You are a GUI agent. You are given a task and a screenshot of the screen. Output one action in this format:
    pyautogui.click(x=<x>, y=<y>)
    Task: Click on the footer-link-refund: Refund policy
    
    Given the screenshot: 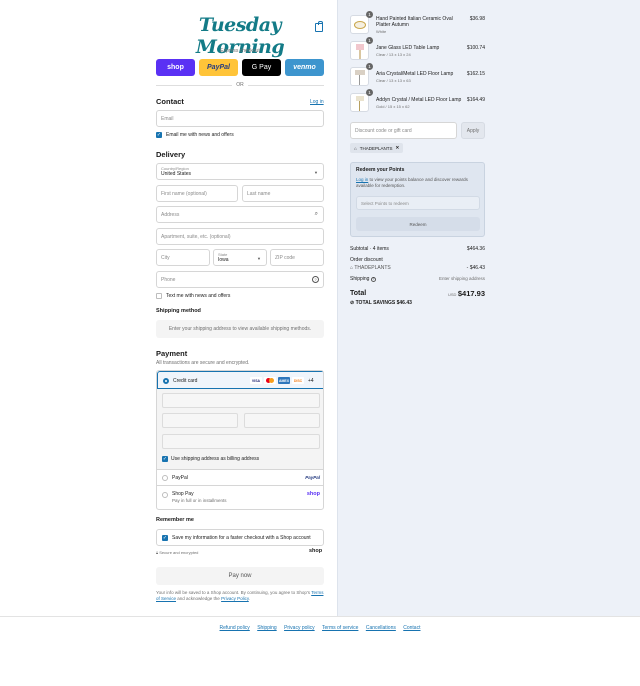 What is the action you would take?
    pyautogui.click(x=235, y=628)
    